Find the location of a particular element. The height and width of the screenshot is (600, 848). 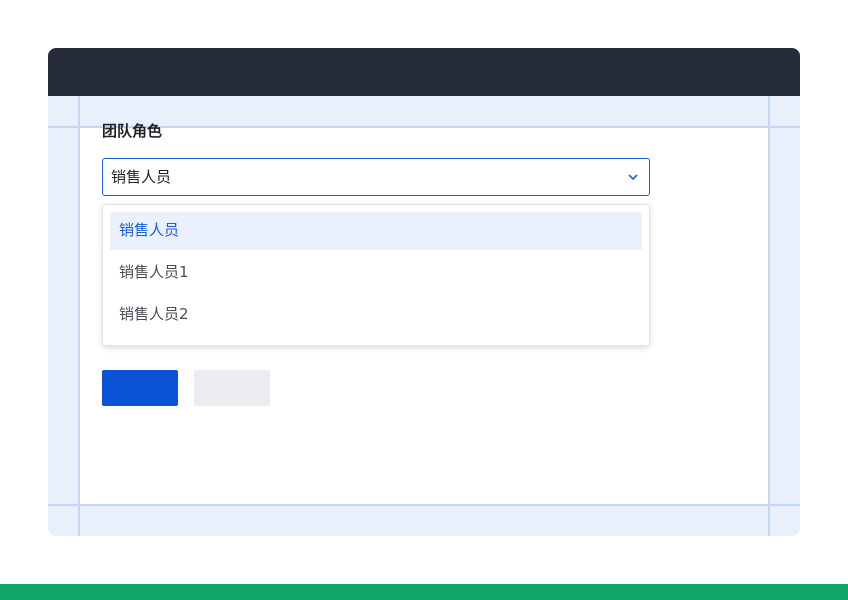

team-role-label: 团队角色 is located at coordinates (132, 131).